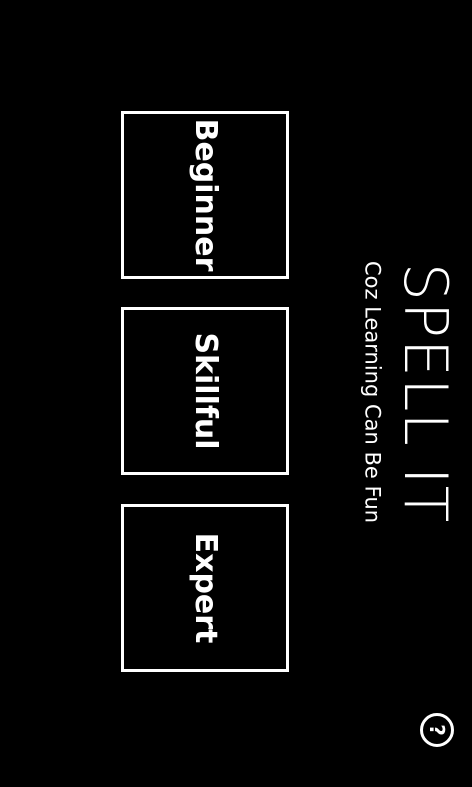 This screenshot has width=472, height=787. I want to click on expert-level-button: Expert, so click(205, 588).